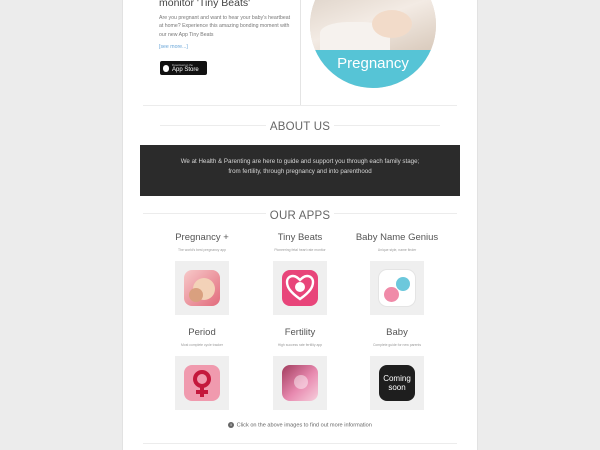 The image size is (600, 450). What do you see at coordinates (373, 44) in the screenshot?
I see `pregnancy-hero-image: Pregnancy` at bounding box center [373, 44].